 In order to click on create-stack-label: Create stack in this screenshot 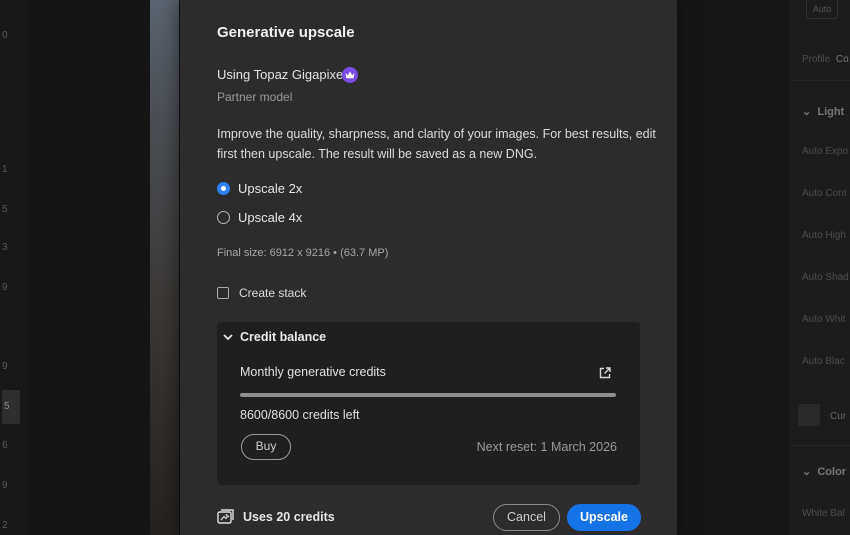, I will do `click(273, 293)`.